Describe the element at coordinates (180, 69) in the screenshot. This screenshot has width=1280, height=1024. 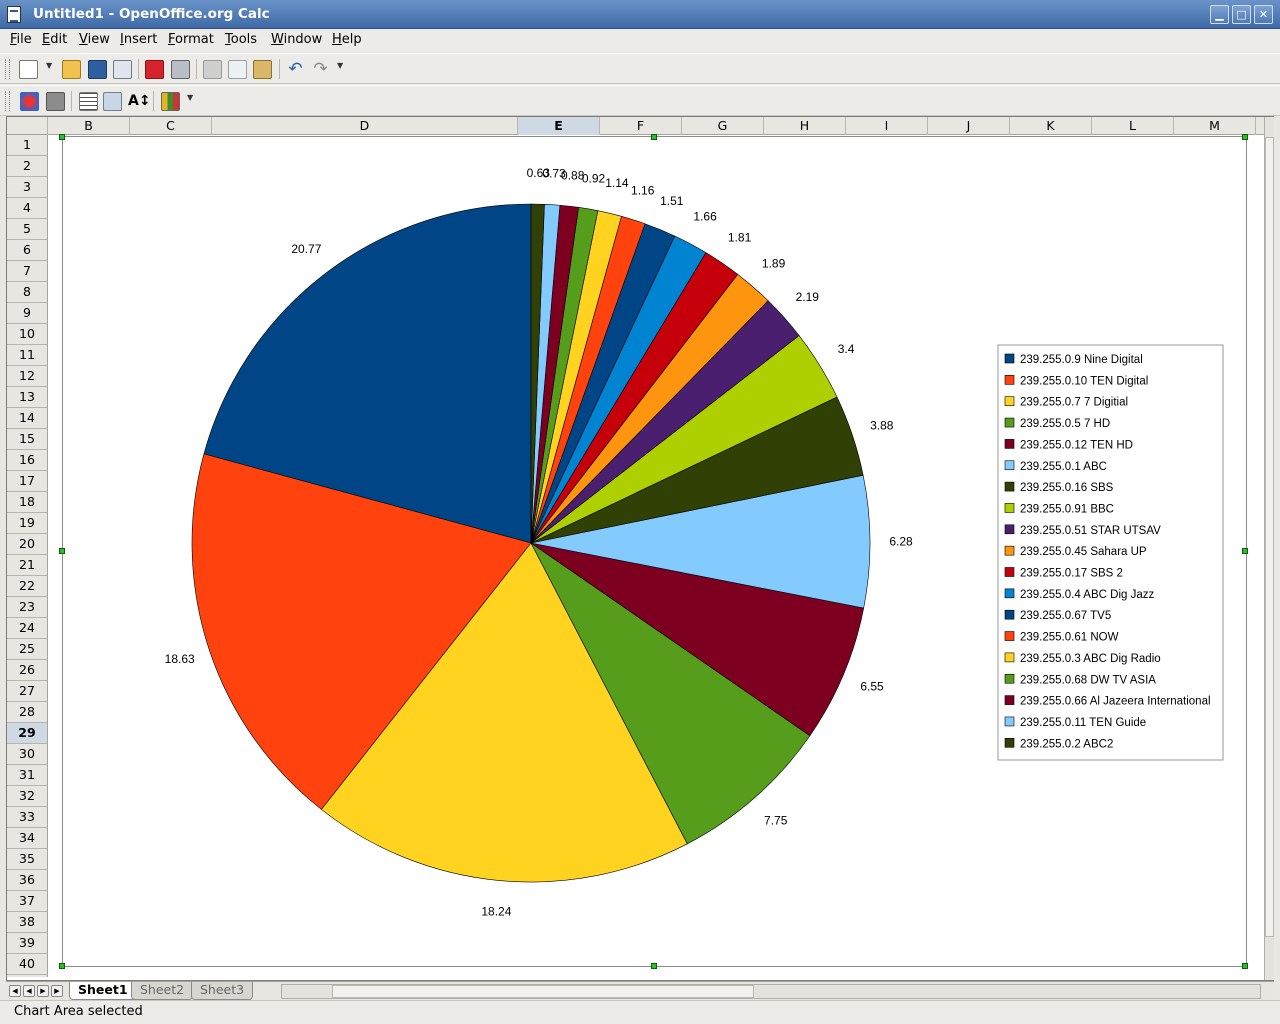
I see `print-icon` at that location.